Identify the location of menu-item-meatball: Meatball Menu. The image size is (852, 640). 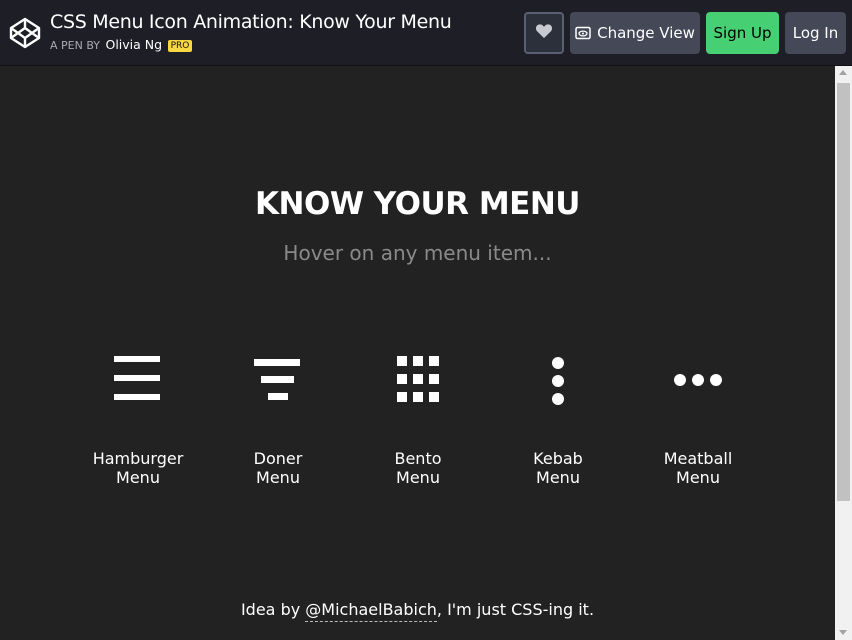
(698, 417).